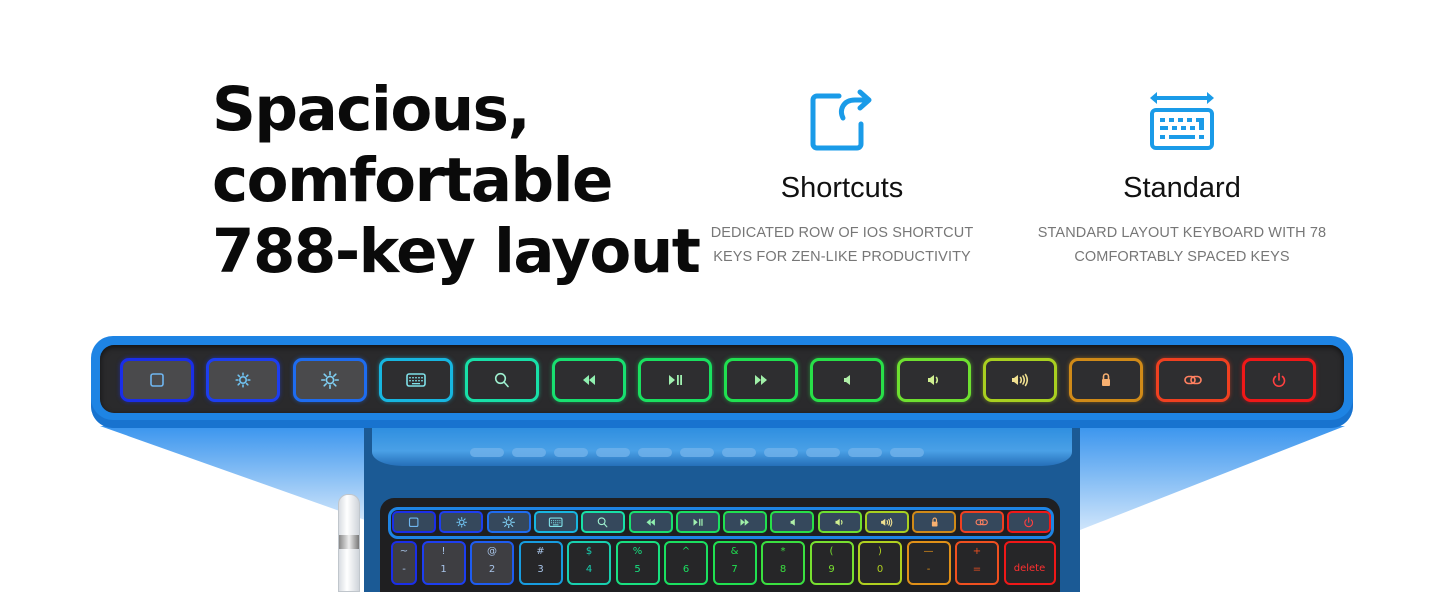  I want to click on key-shift-label: (, so click(831, 551).